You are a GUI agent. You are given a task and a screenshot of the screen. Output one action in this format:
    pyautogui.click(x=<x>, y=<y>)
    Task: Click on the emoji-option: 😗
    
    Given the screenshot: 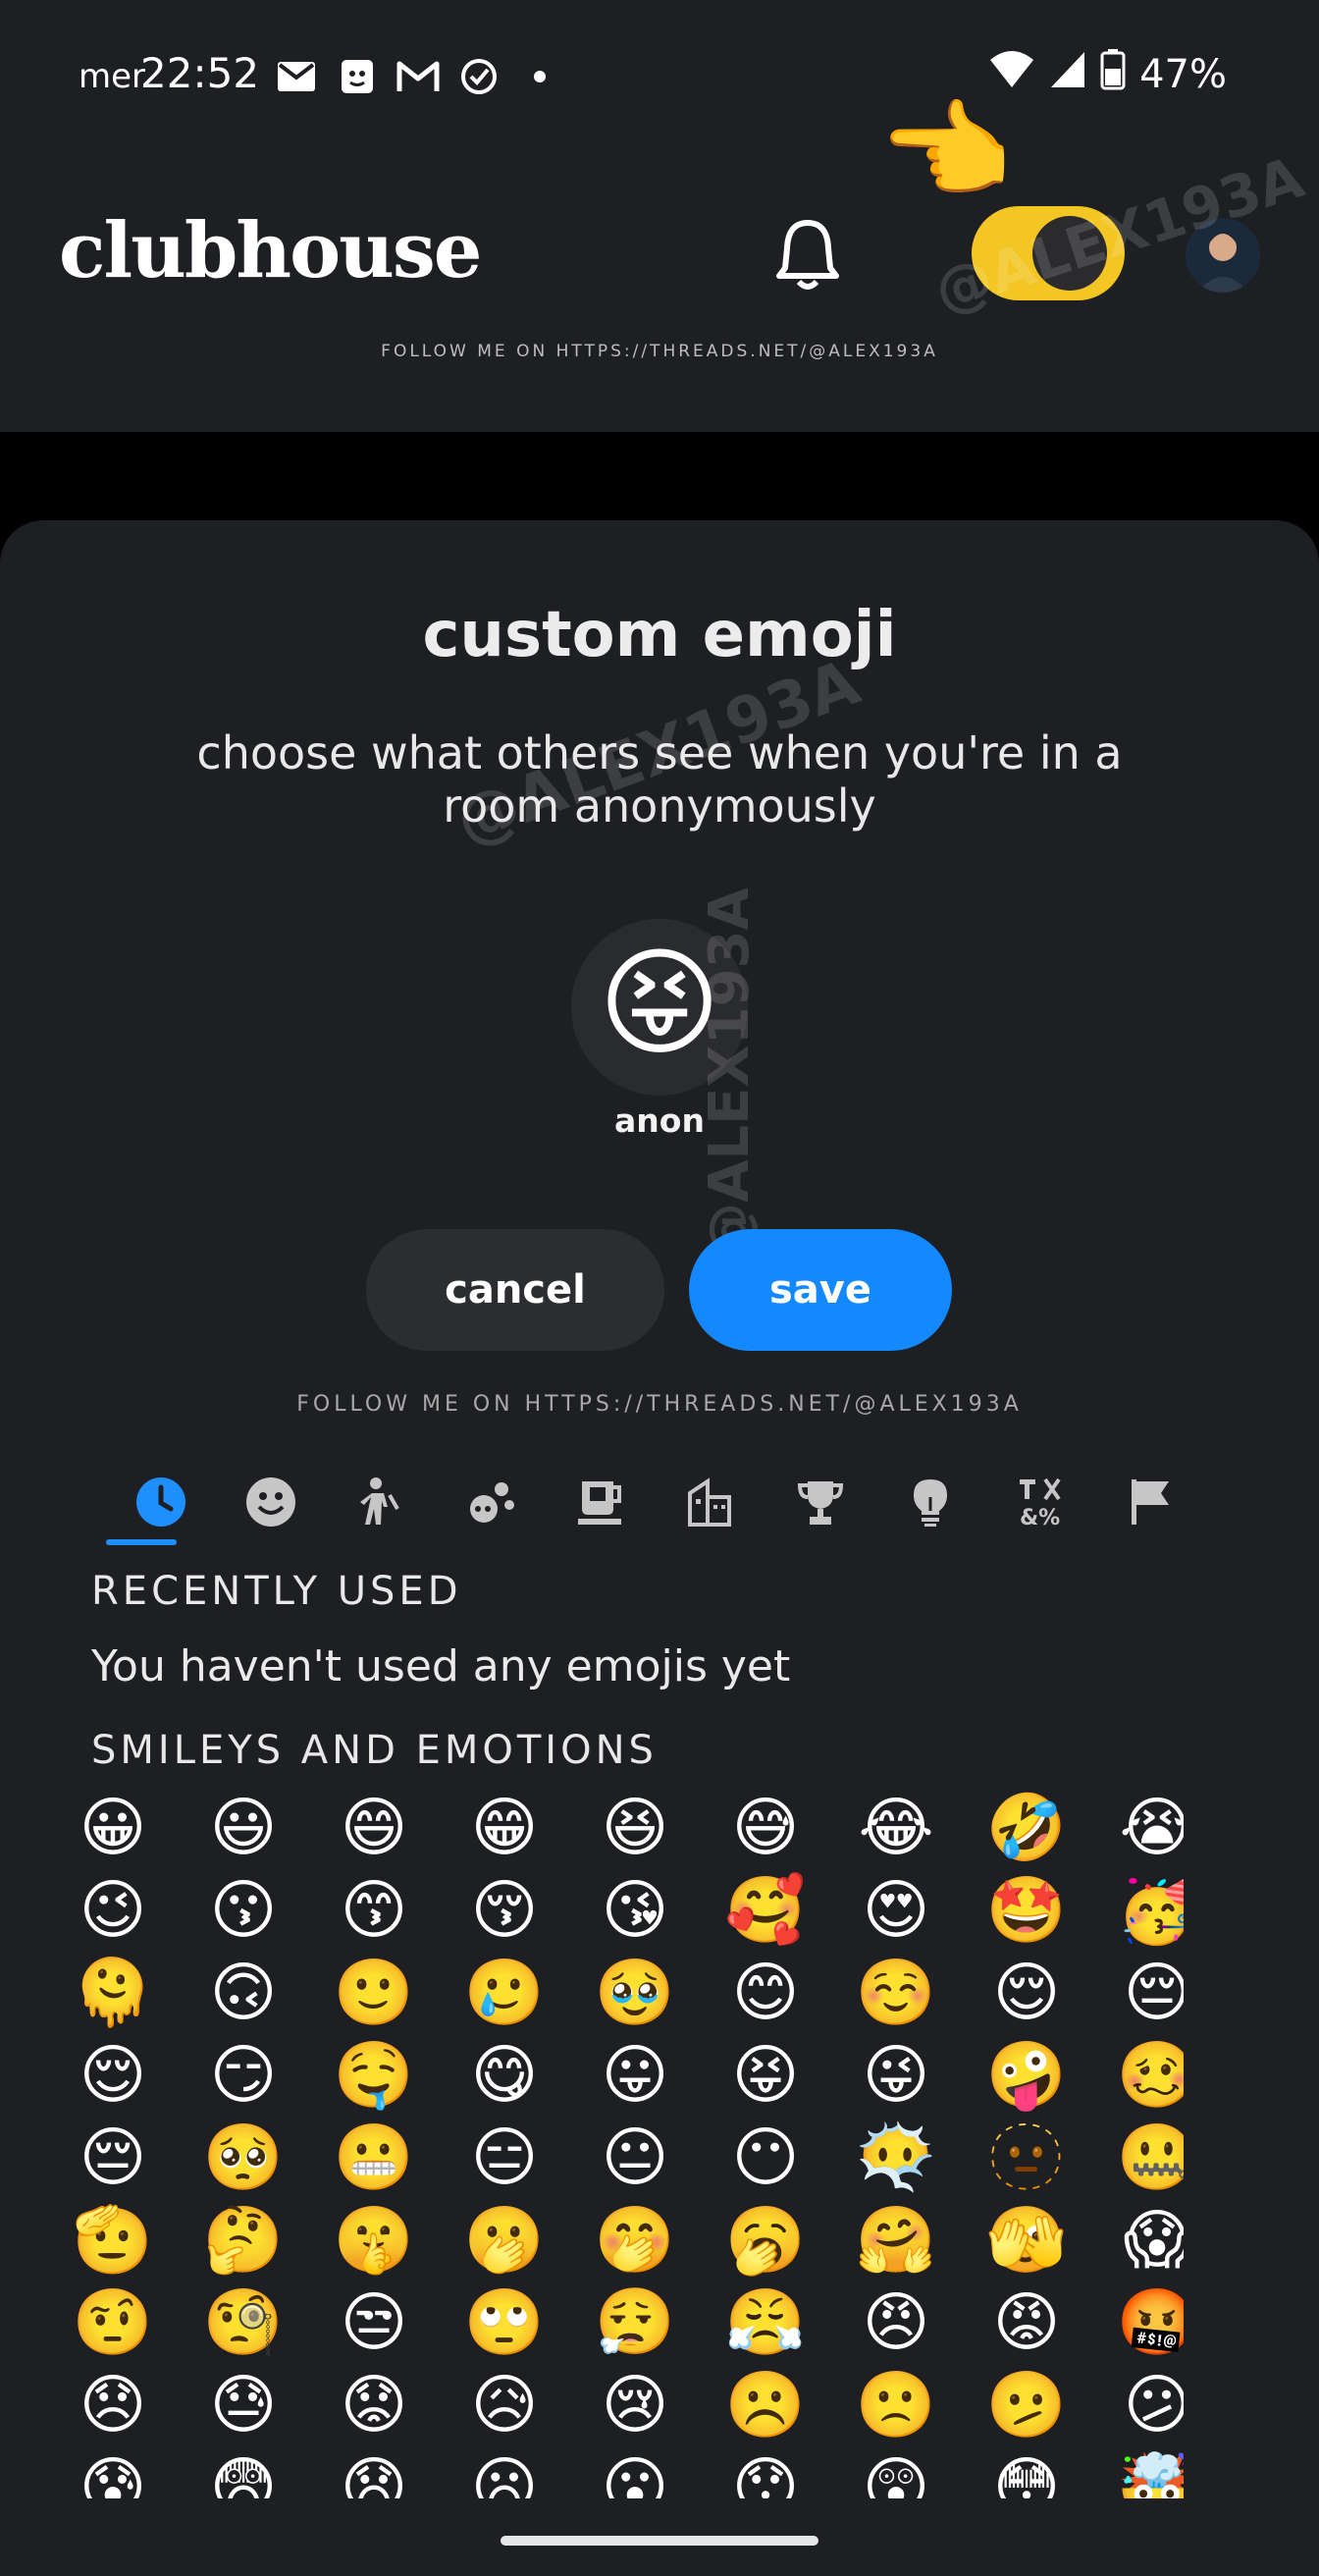 What is the action you would take?
    pyautogui.click(x=243, y=1910)
    